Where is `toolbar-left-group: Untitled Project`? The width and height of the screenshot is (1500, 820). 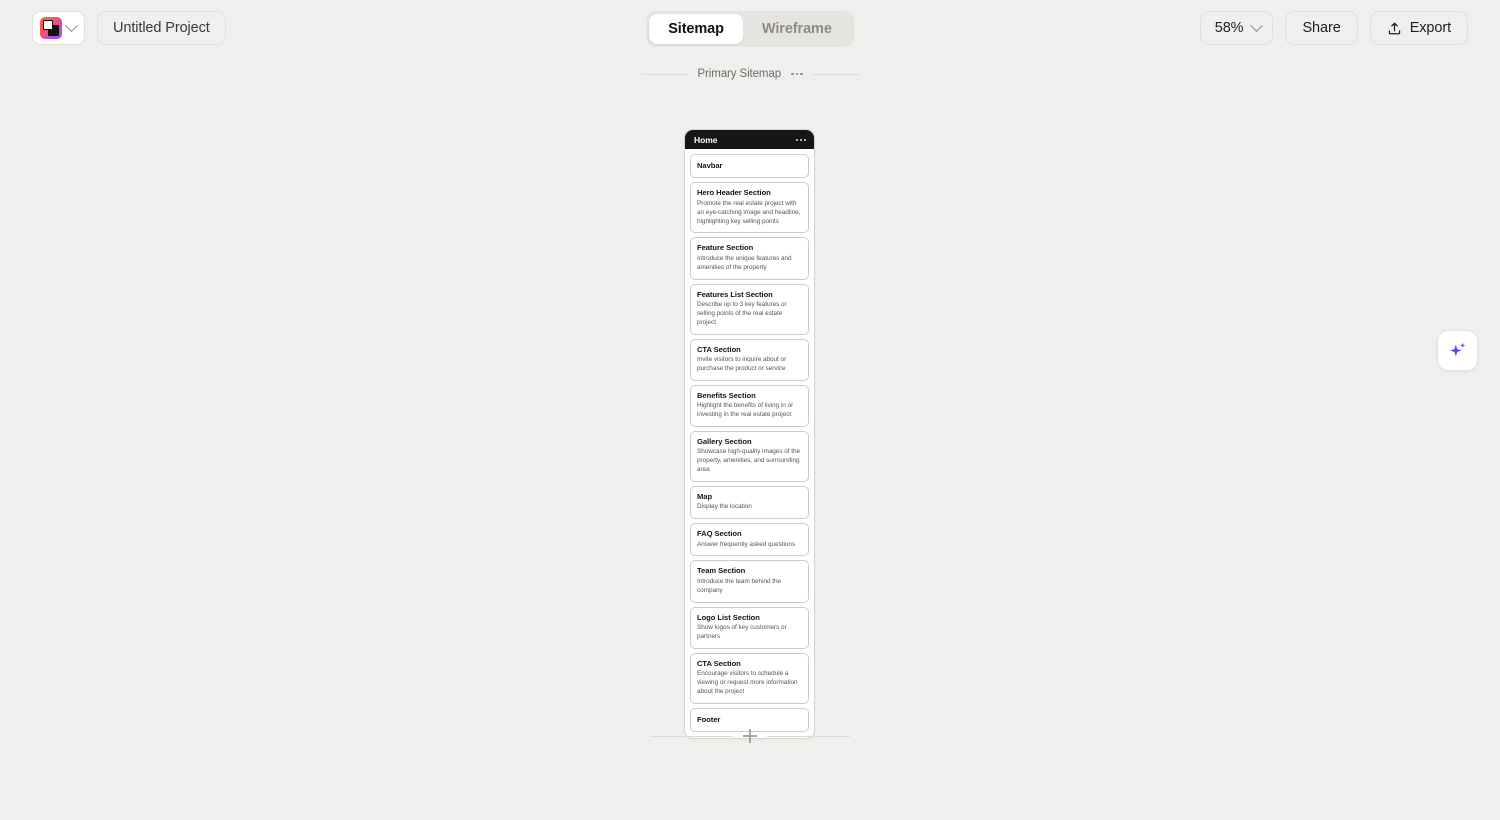 toolbar-left-group: Untitled Project is located at coordinates (129, 28).